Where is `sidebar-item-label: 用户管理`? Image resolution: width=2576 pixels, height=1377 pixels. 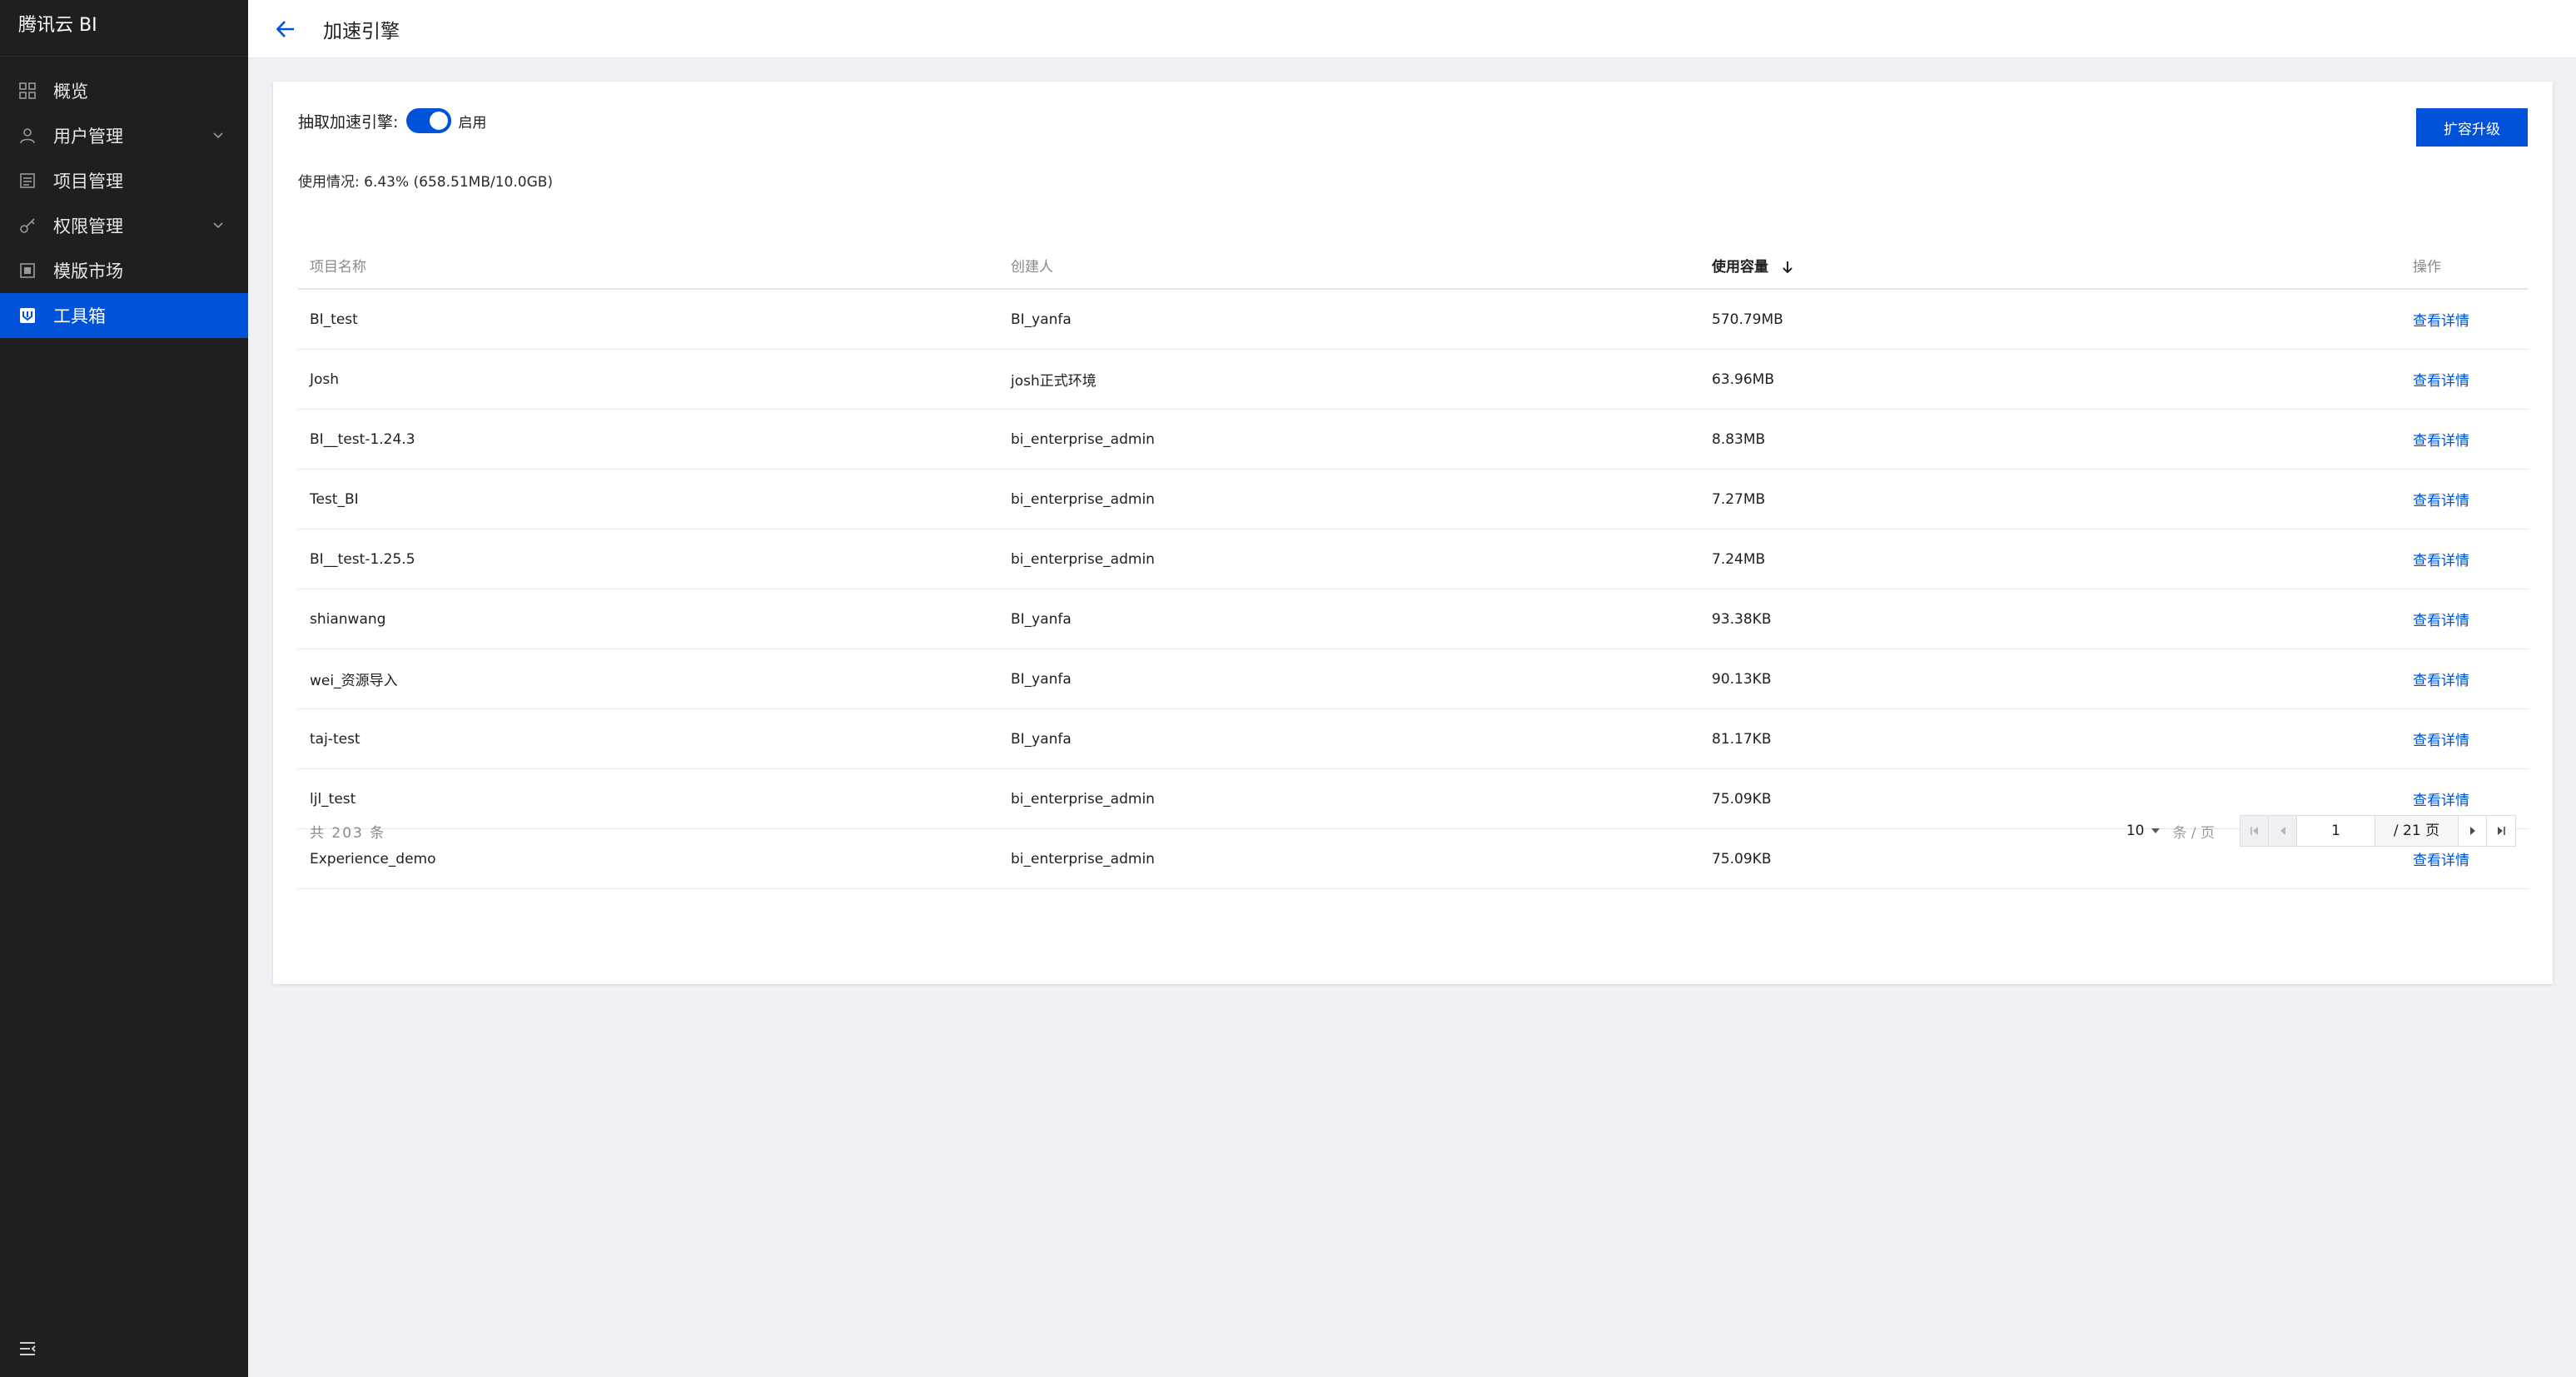
sidebar-item-label: 用户管理 is located at coordinates (88, 137).